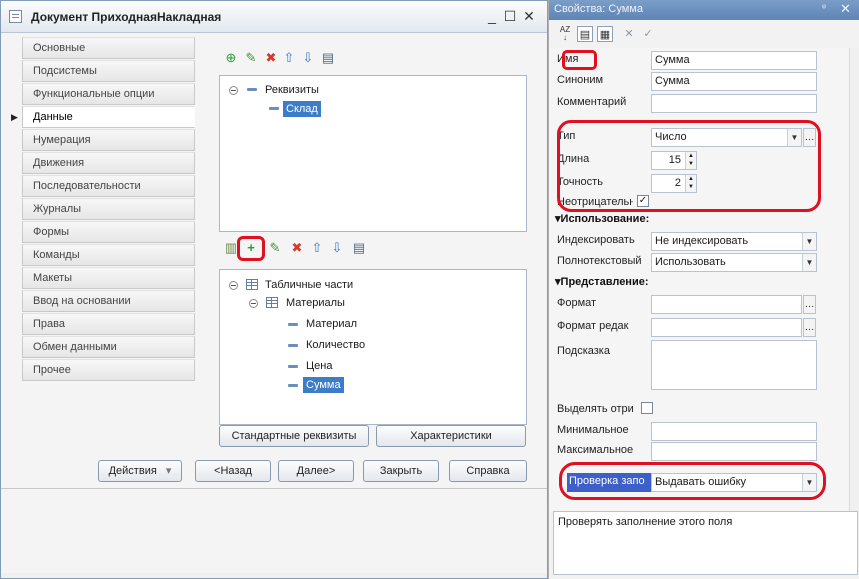 This screenshot has width=859, height=579. Describe the element at coordinates (108, 186) in the screenshot. I see `nav-item-sequences: Последовательности` at that location.